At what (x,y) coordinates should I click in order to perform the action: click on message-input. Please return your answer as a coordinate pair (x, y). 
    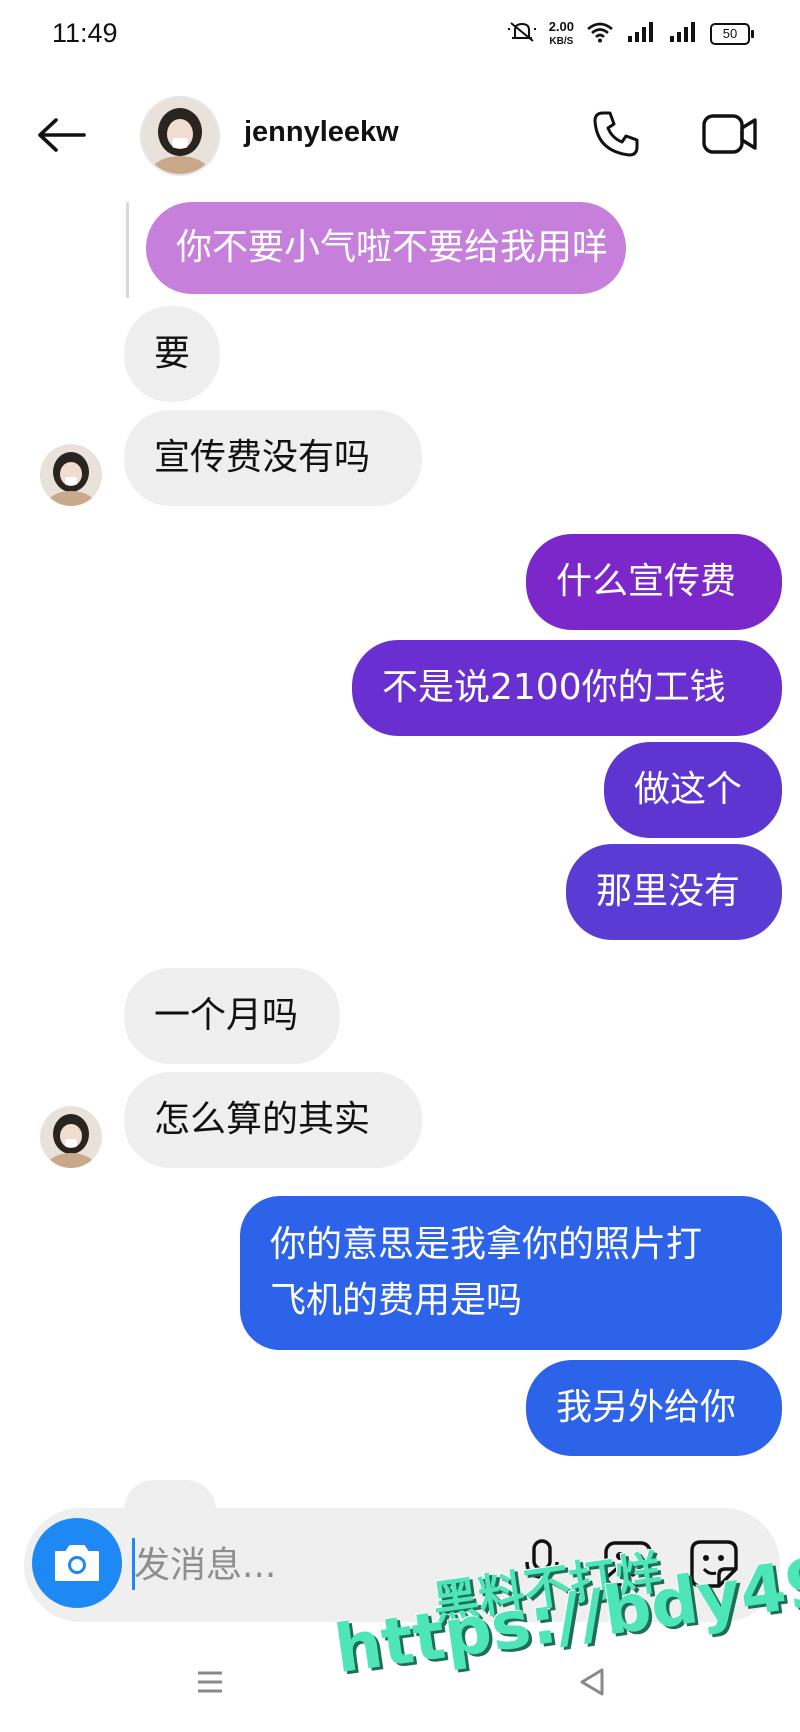
    Looking at the image, I should click on (304, 1565).